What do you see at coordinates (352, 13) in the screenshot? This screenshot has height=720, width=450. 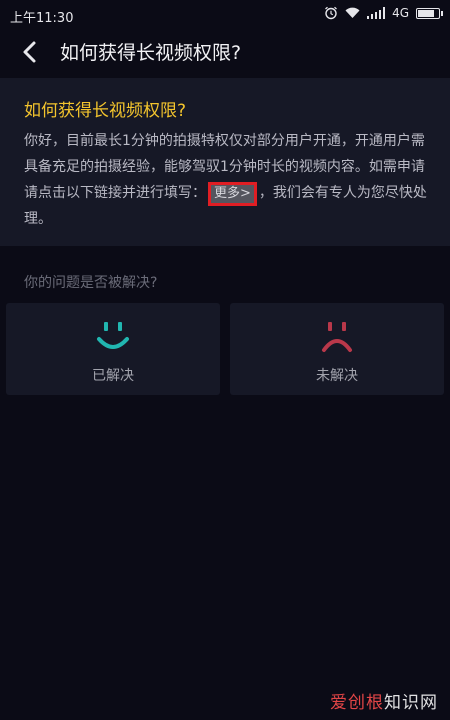 I see `wifi-icon` at bounding box center [352, 13].